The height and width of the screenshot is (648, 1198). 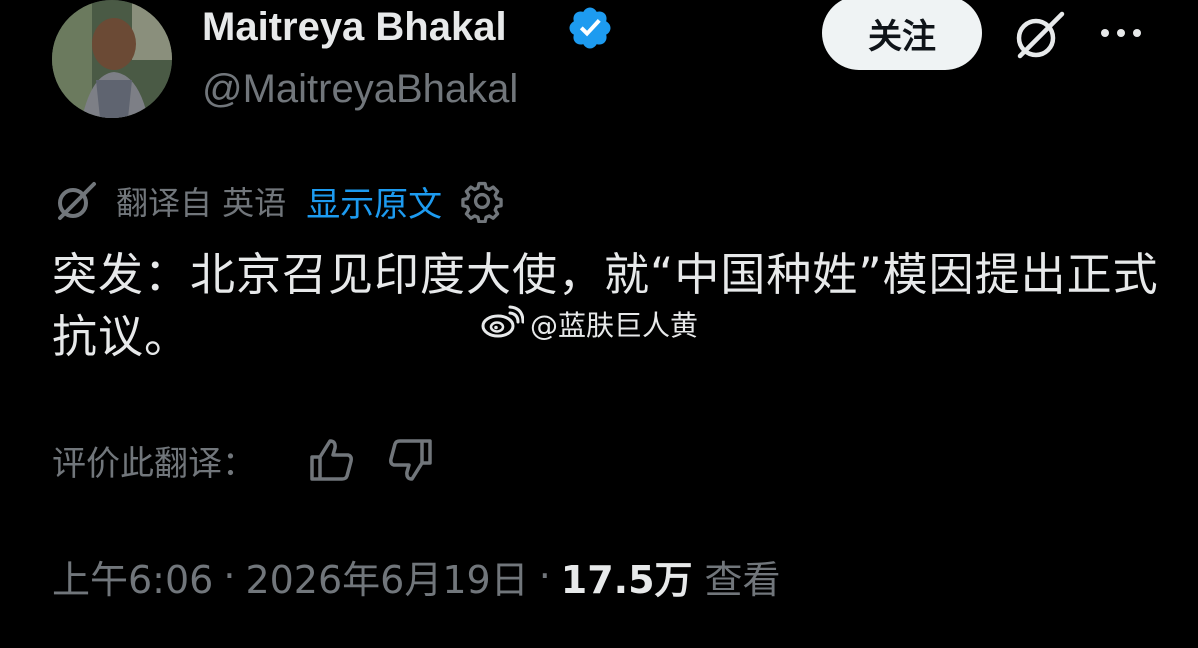 I want to click on thumbs-up-icon, so click(x=331, y=460).